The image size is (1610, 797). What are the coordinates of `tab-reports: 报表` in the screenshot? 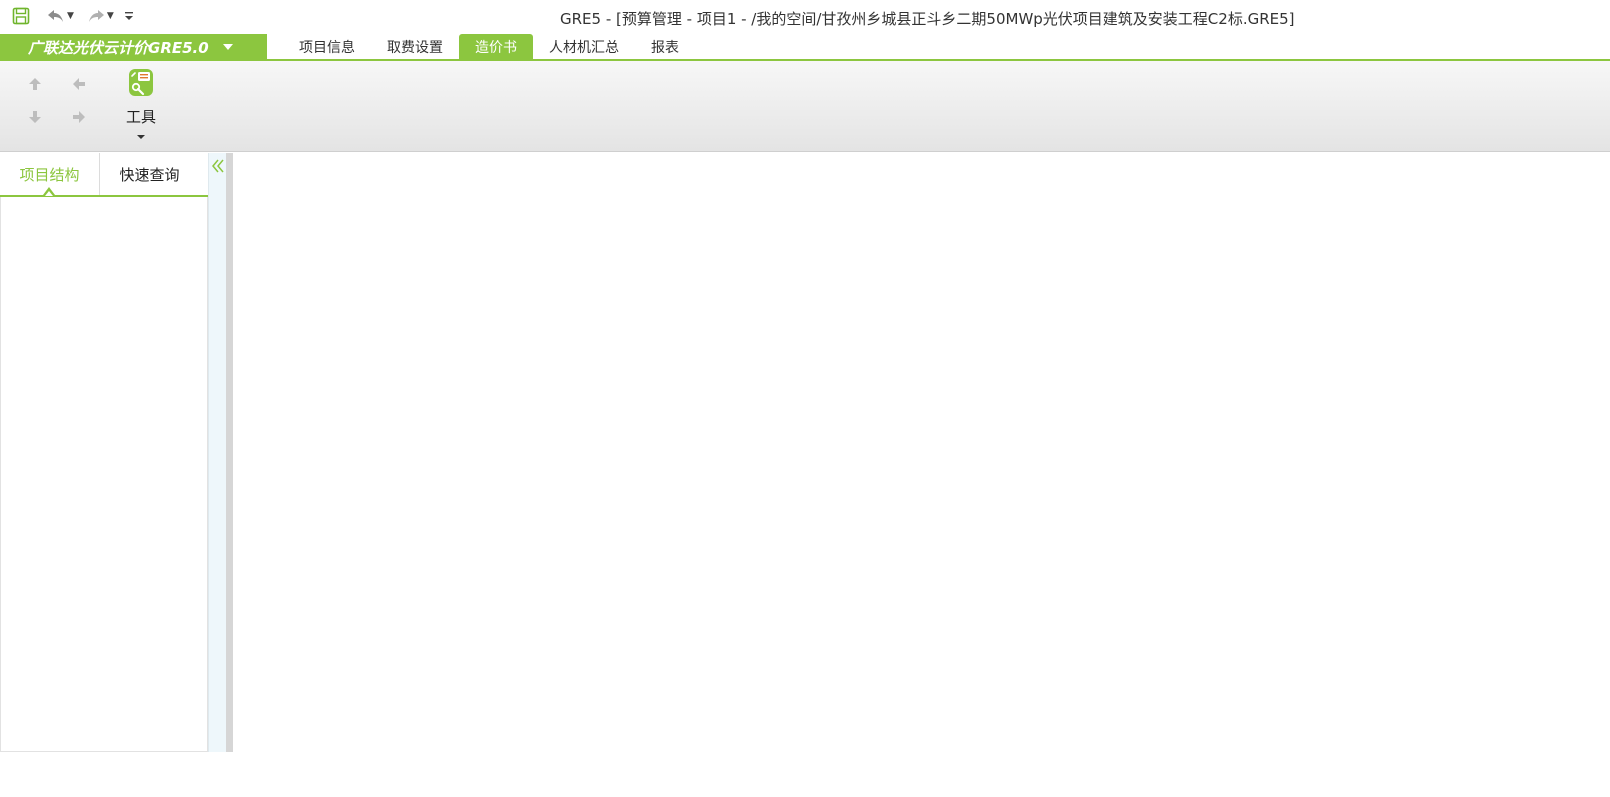 It's located at (665, 47).